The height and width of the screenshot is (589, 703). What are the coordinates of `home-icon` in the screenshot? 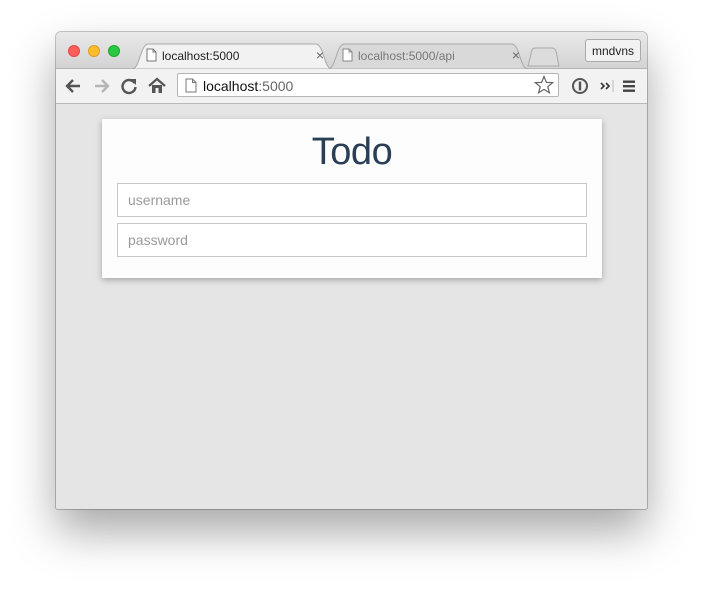 It's located at (157, 86).